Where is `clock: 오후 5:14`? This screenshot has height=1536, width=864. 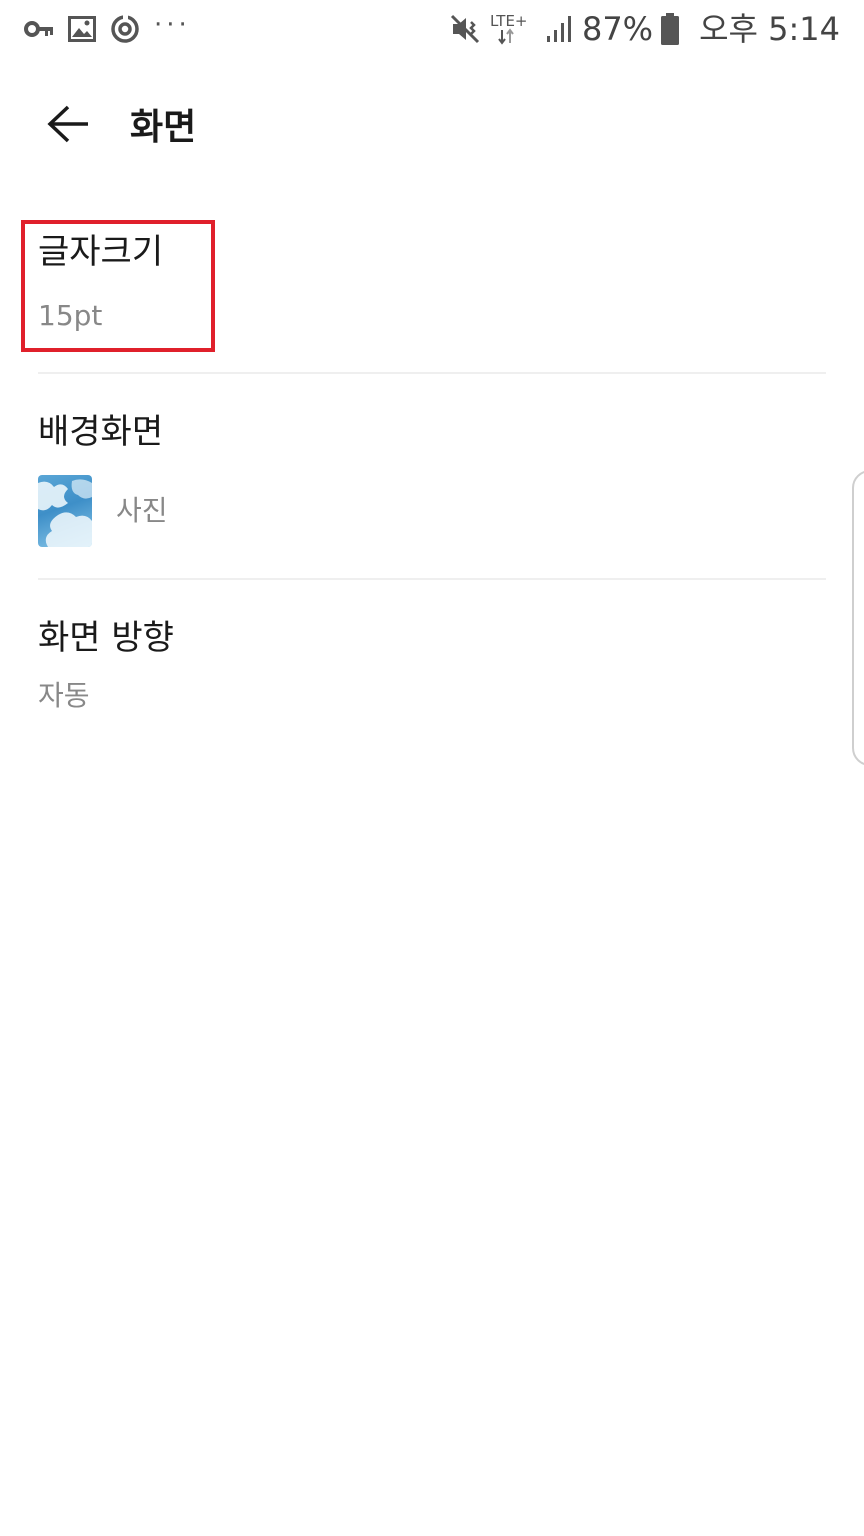 clock: 오후 5:14 is located at coordinates (769, 29).